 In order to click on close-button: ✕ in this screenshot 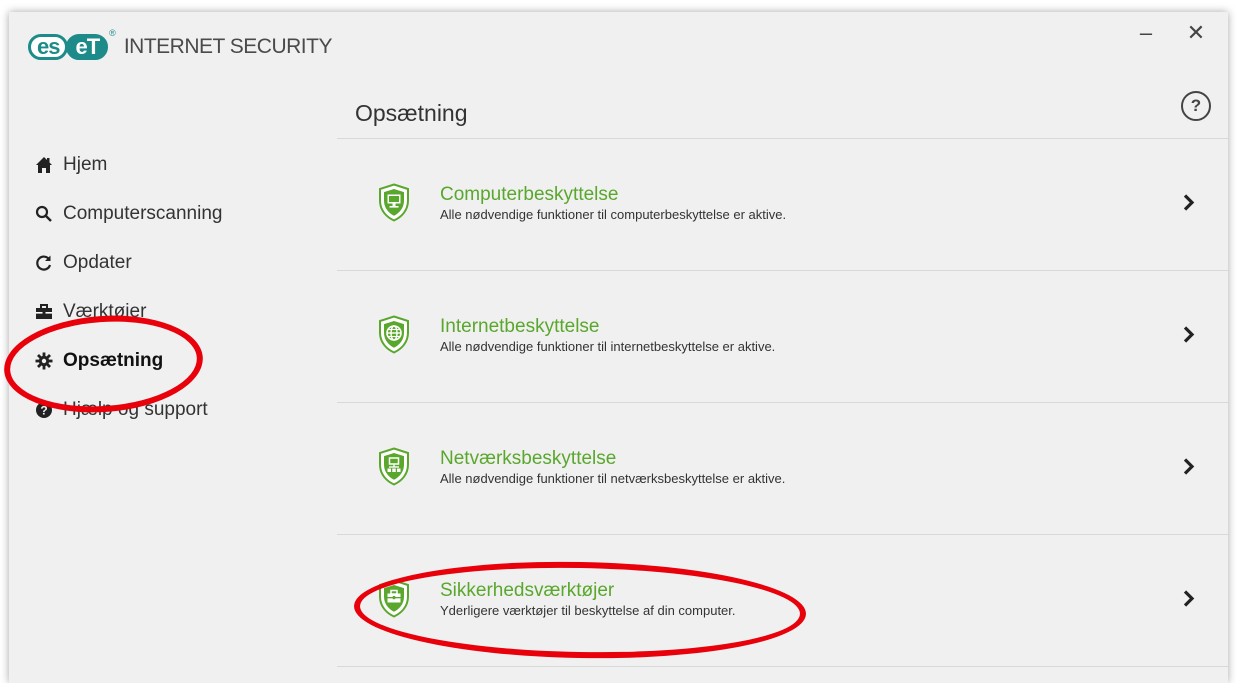, I will do `click(1196, 33)`.